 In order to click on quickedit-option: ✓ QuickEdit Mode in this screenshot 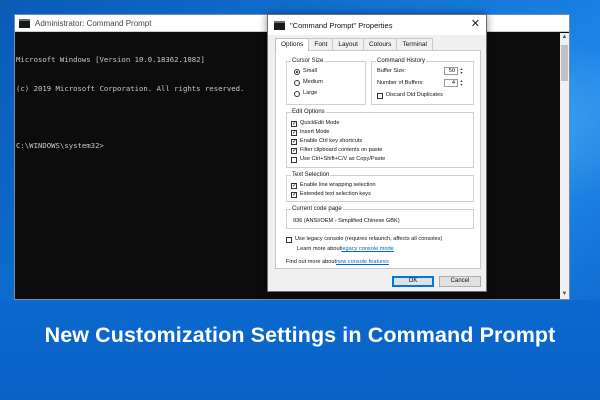, I will do `click(315, 123)`.